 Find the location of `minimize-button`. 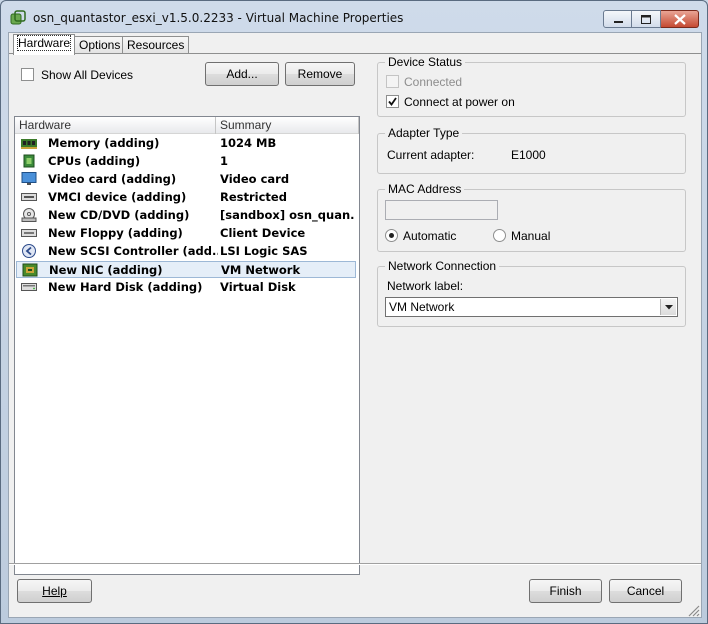

minimize-button is located at coordinates (617, 19).